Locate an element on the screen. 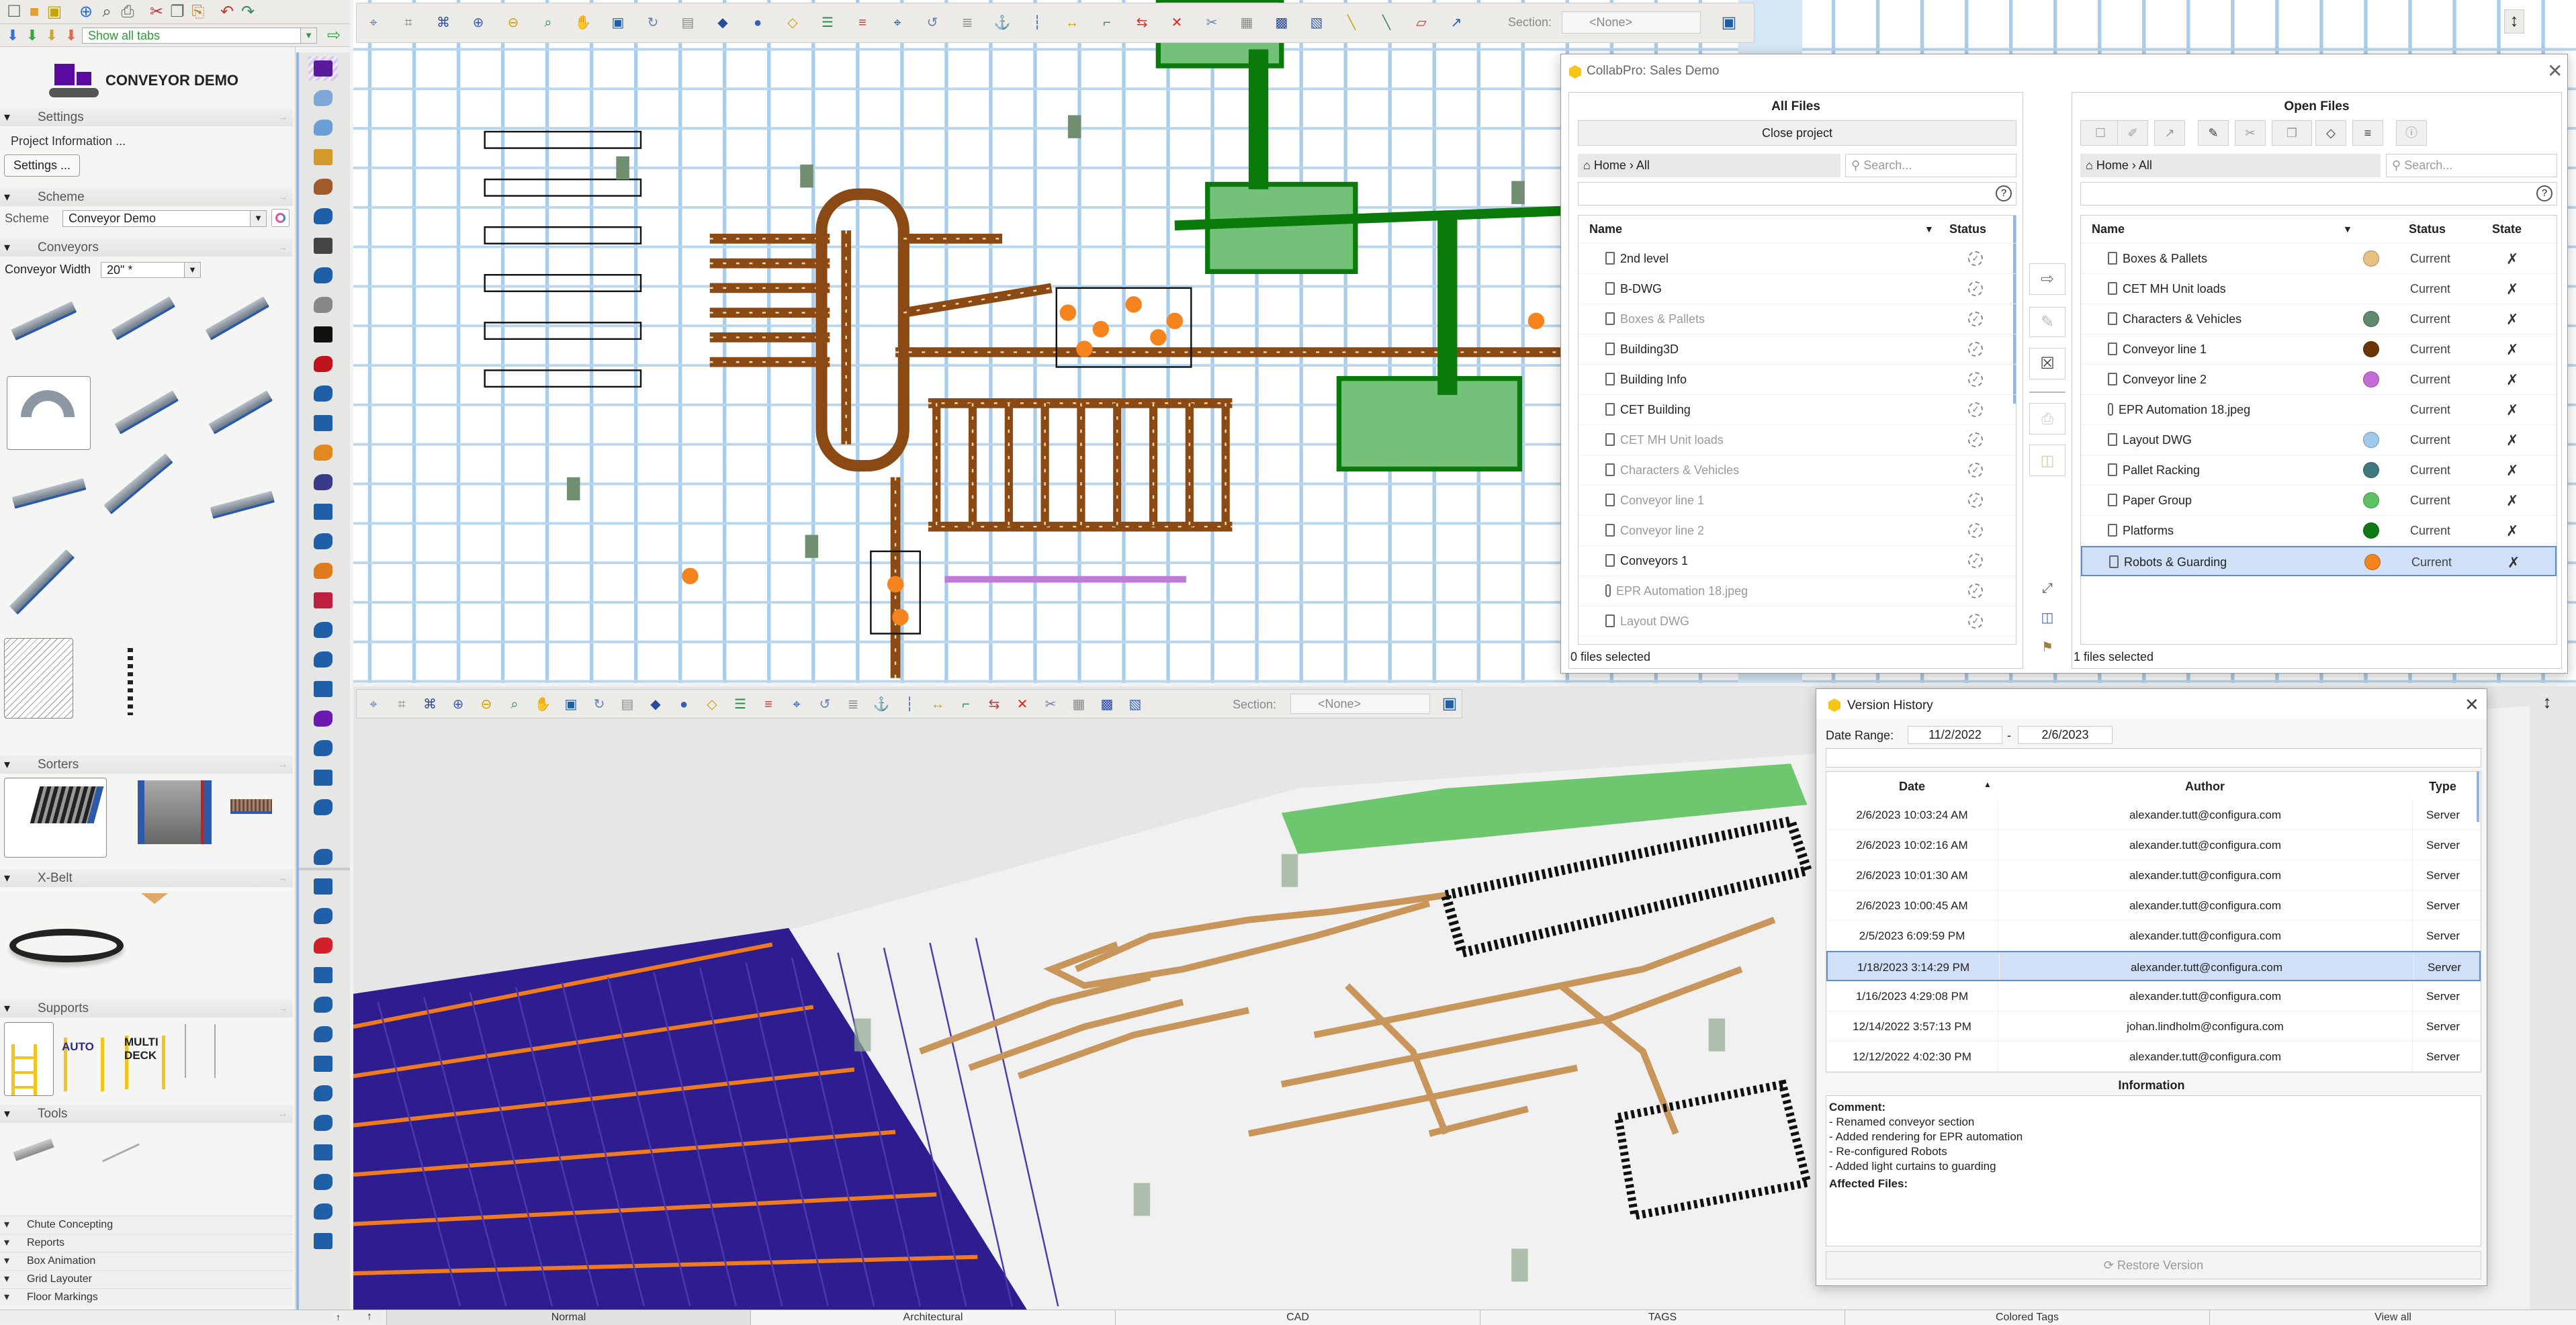 The image size is (2576, 1325). line2-icon: ╲ is located at coordinates (1386, 23).